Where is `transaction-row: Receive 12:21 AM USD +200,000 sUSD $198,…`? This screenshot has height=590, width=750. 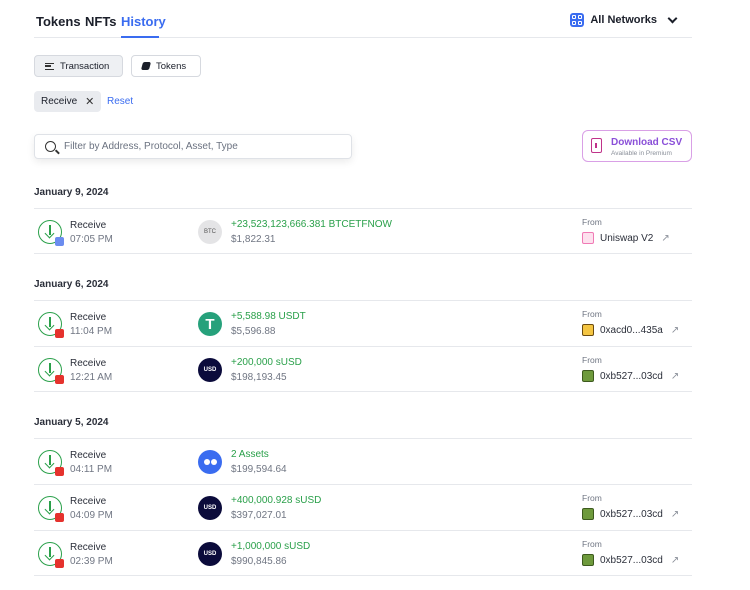 transaction-row: Receive 12:21 AM USD +200,000 sUSD $198,… is located at coordinates (363, 369).